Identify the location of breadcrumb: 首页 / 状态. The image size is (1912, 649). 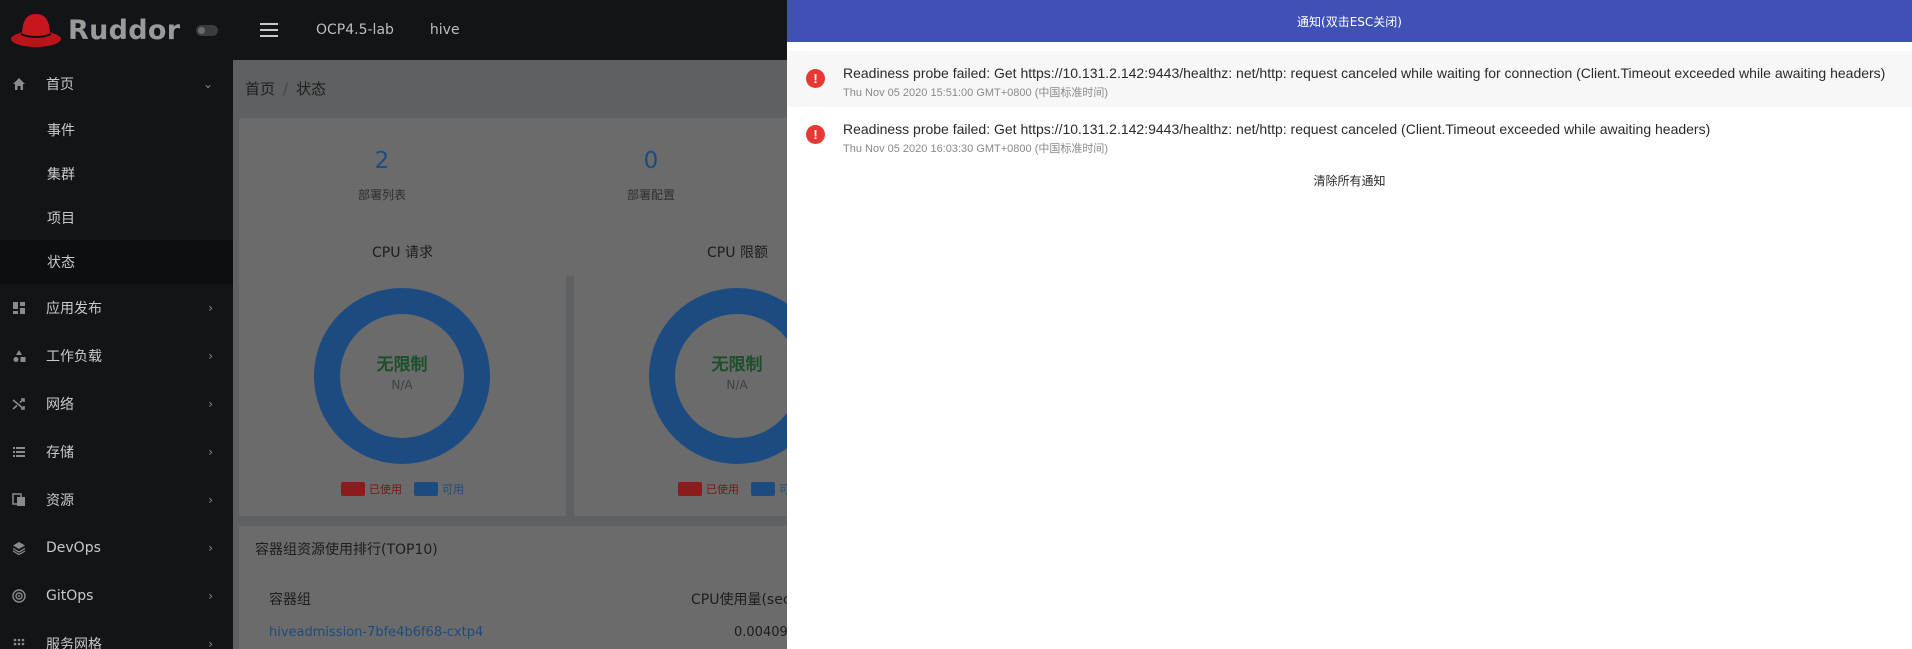
(285, 88).